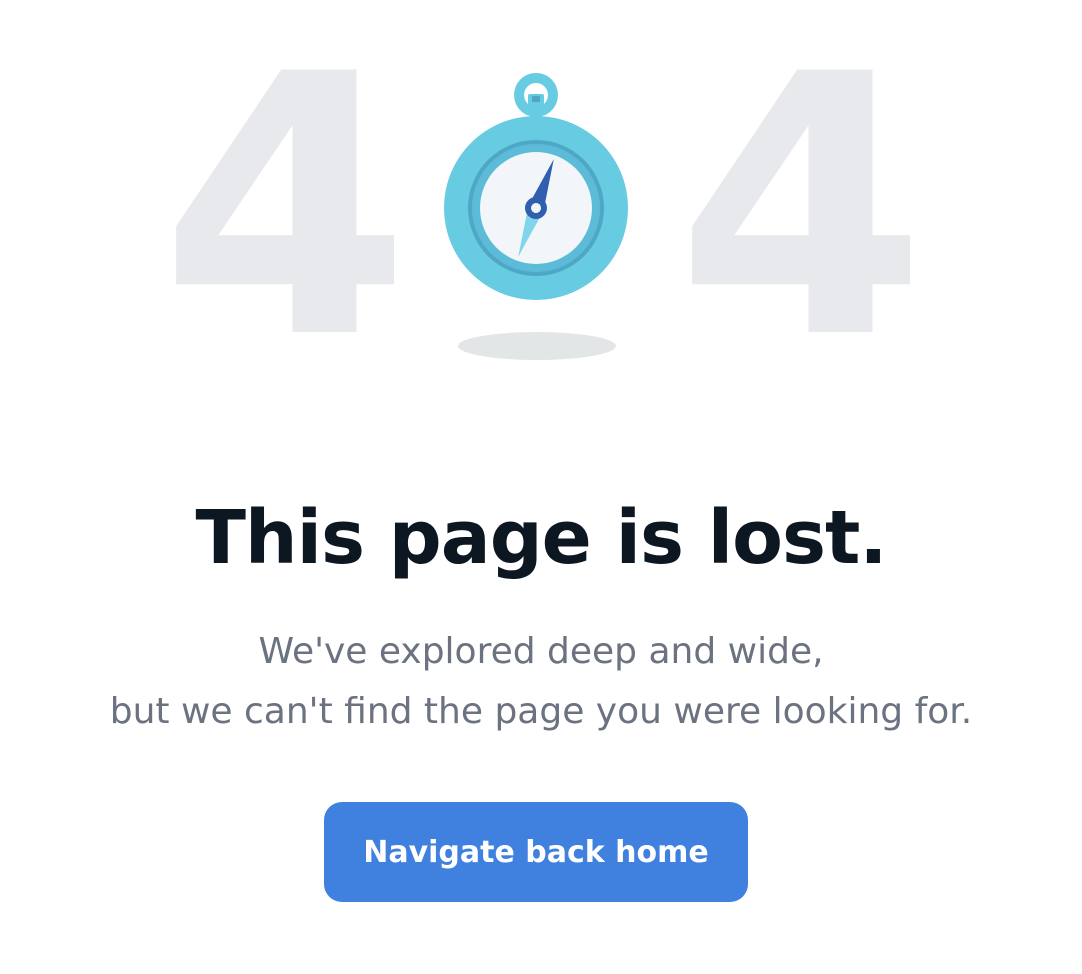 The height and width of the screenshot is (974, 1082). What do you see at coordinates (537, 346) in the screenshot?
I see `compass-shadow` at bounding box center [537, 346].